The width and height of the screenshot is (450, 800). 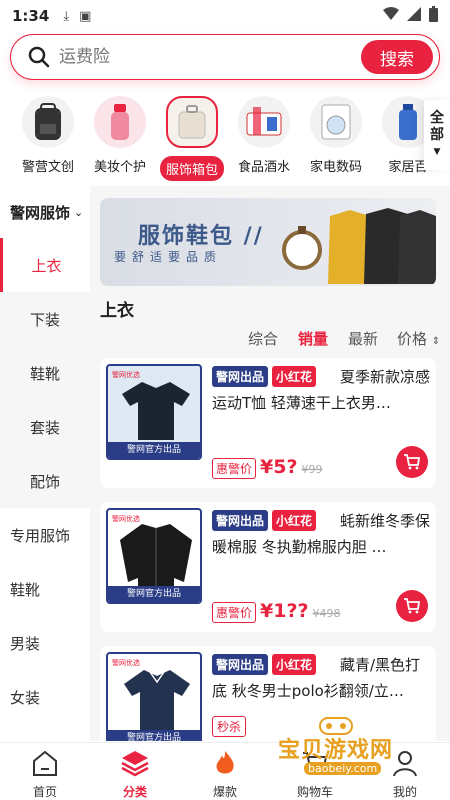 I want to click on sidebar-item-womenswear: 女装, so click(x=45, y=697).